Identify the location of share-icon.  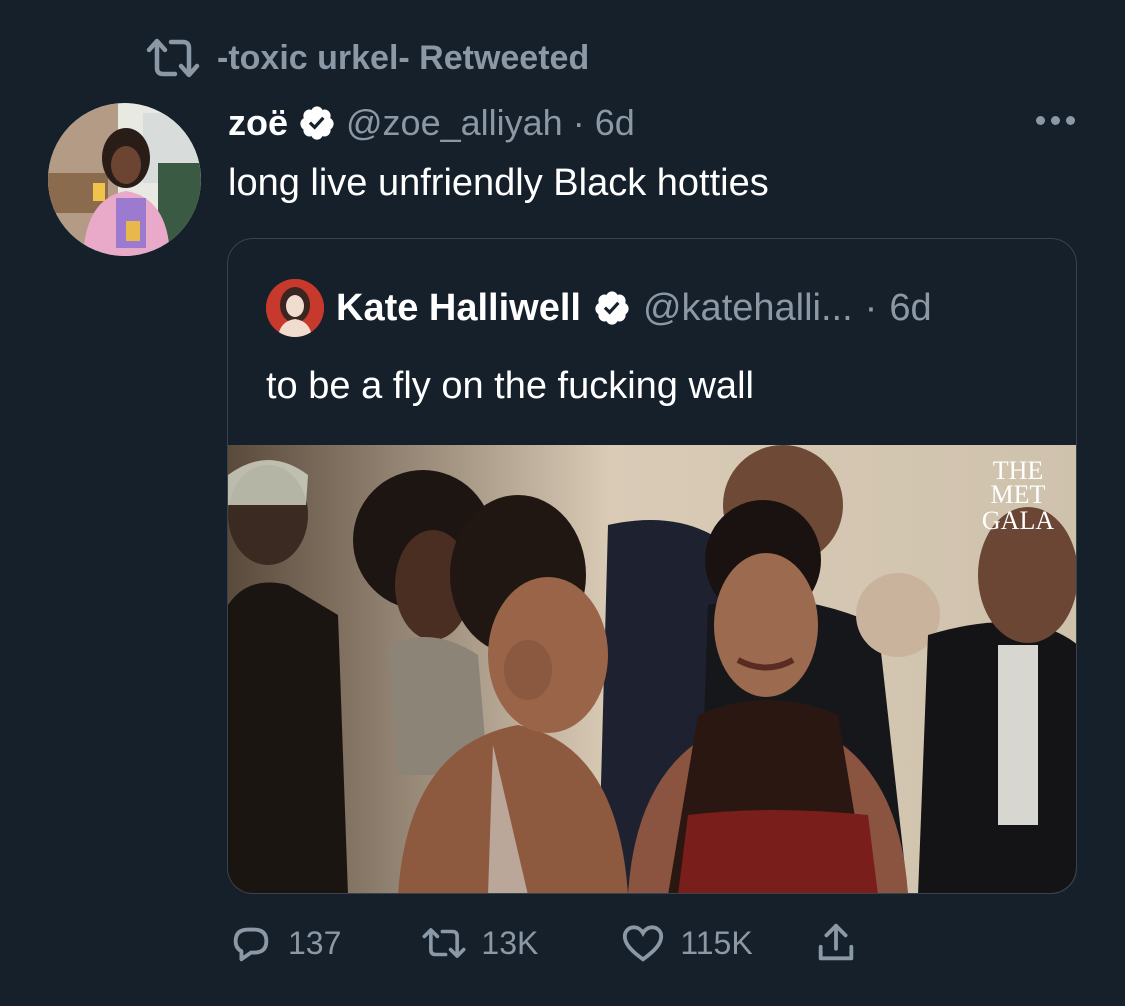
(835, 942).